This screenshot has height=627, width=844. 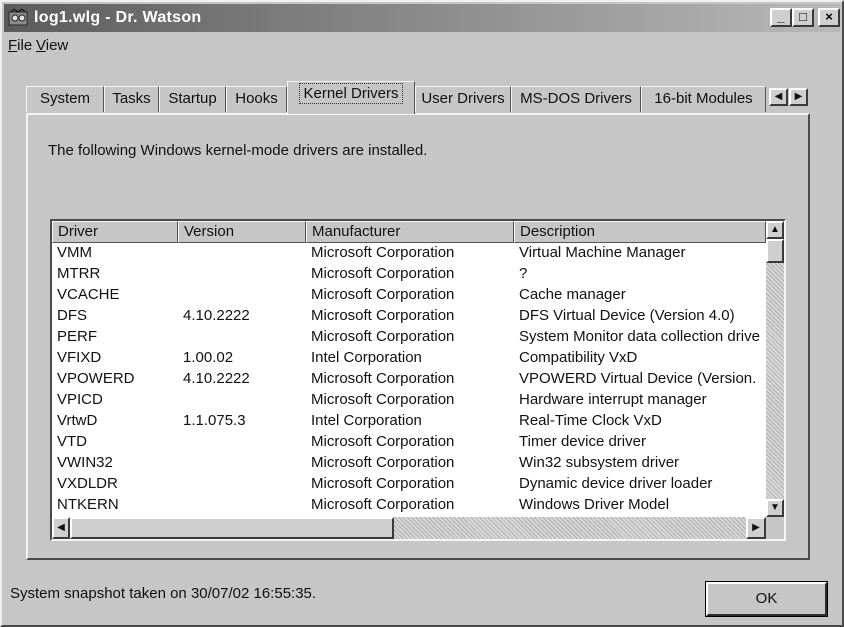 What do you see at coordinates (594, 504) in the screenshot?
I see `cell-description: Windows Driver Model` at bounding box center [594, 504].